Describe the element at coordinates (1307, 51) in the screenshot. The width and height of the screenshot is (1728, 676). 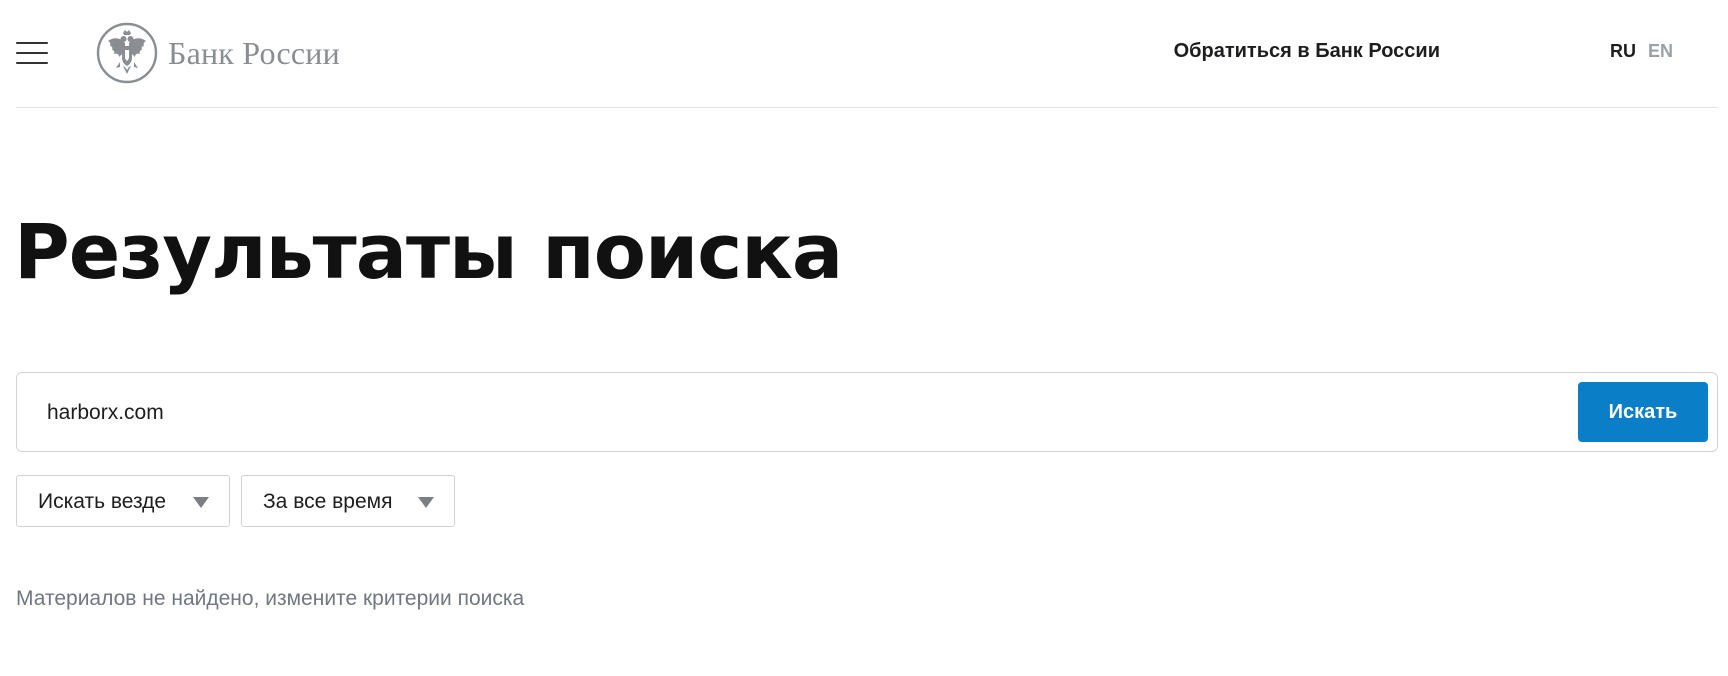
I see `contact-bank-link: Обратиться в Банк России` at that location.